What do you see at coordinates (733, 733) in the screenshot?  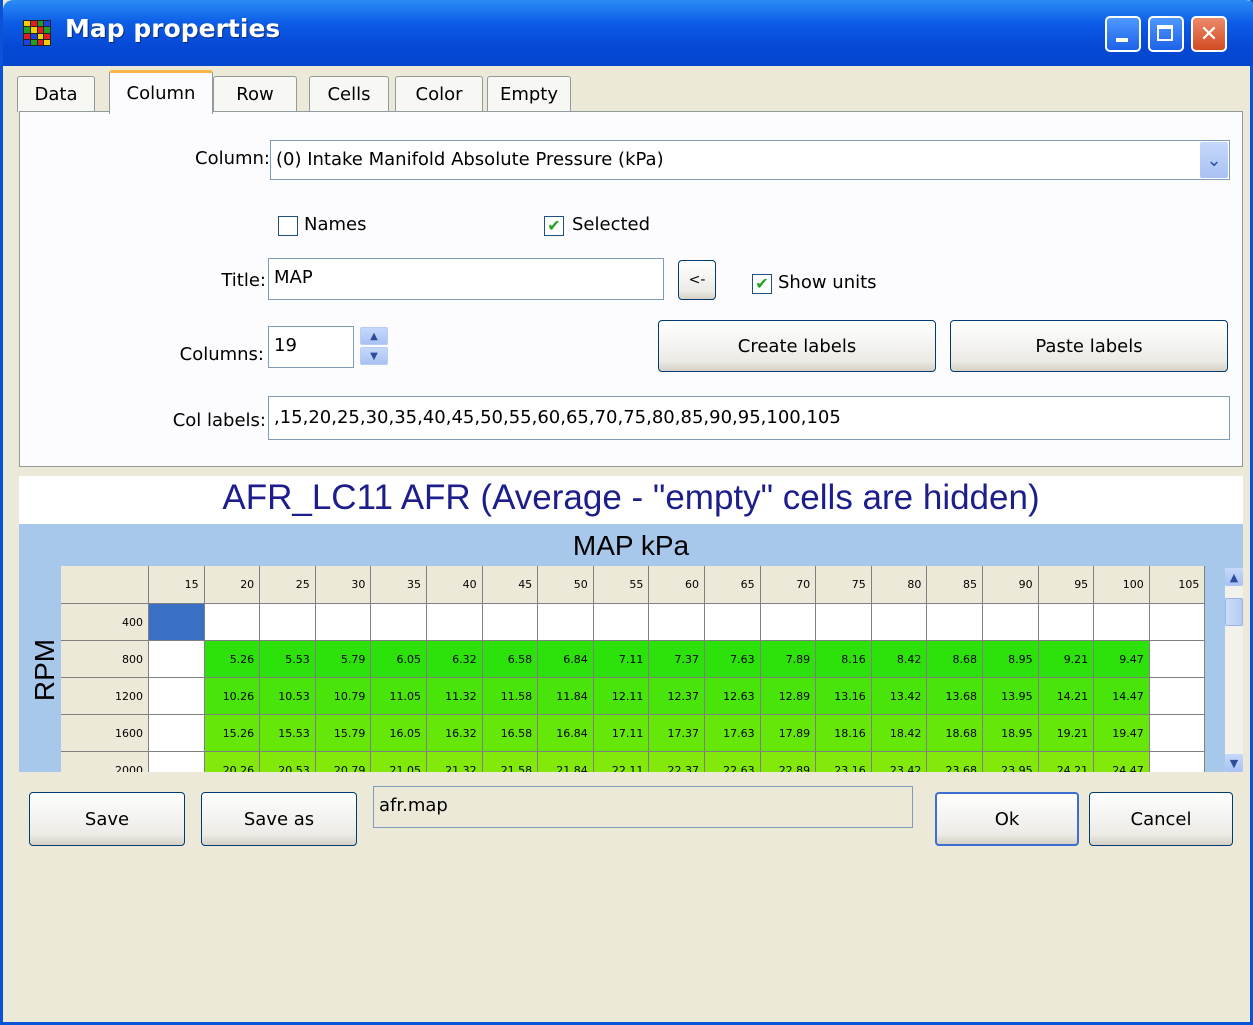 I see `map-cell: 17.63` at bounding box center [733, 733].